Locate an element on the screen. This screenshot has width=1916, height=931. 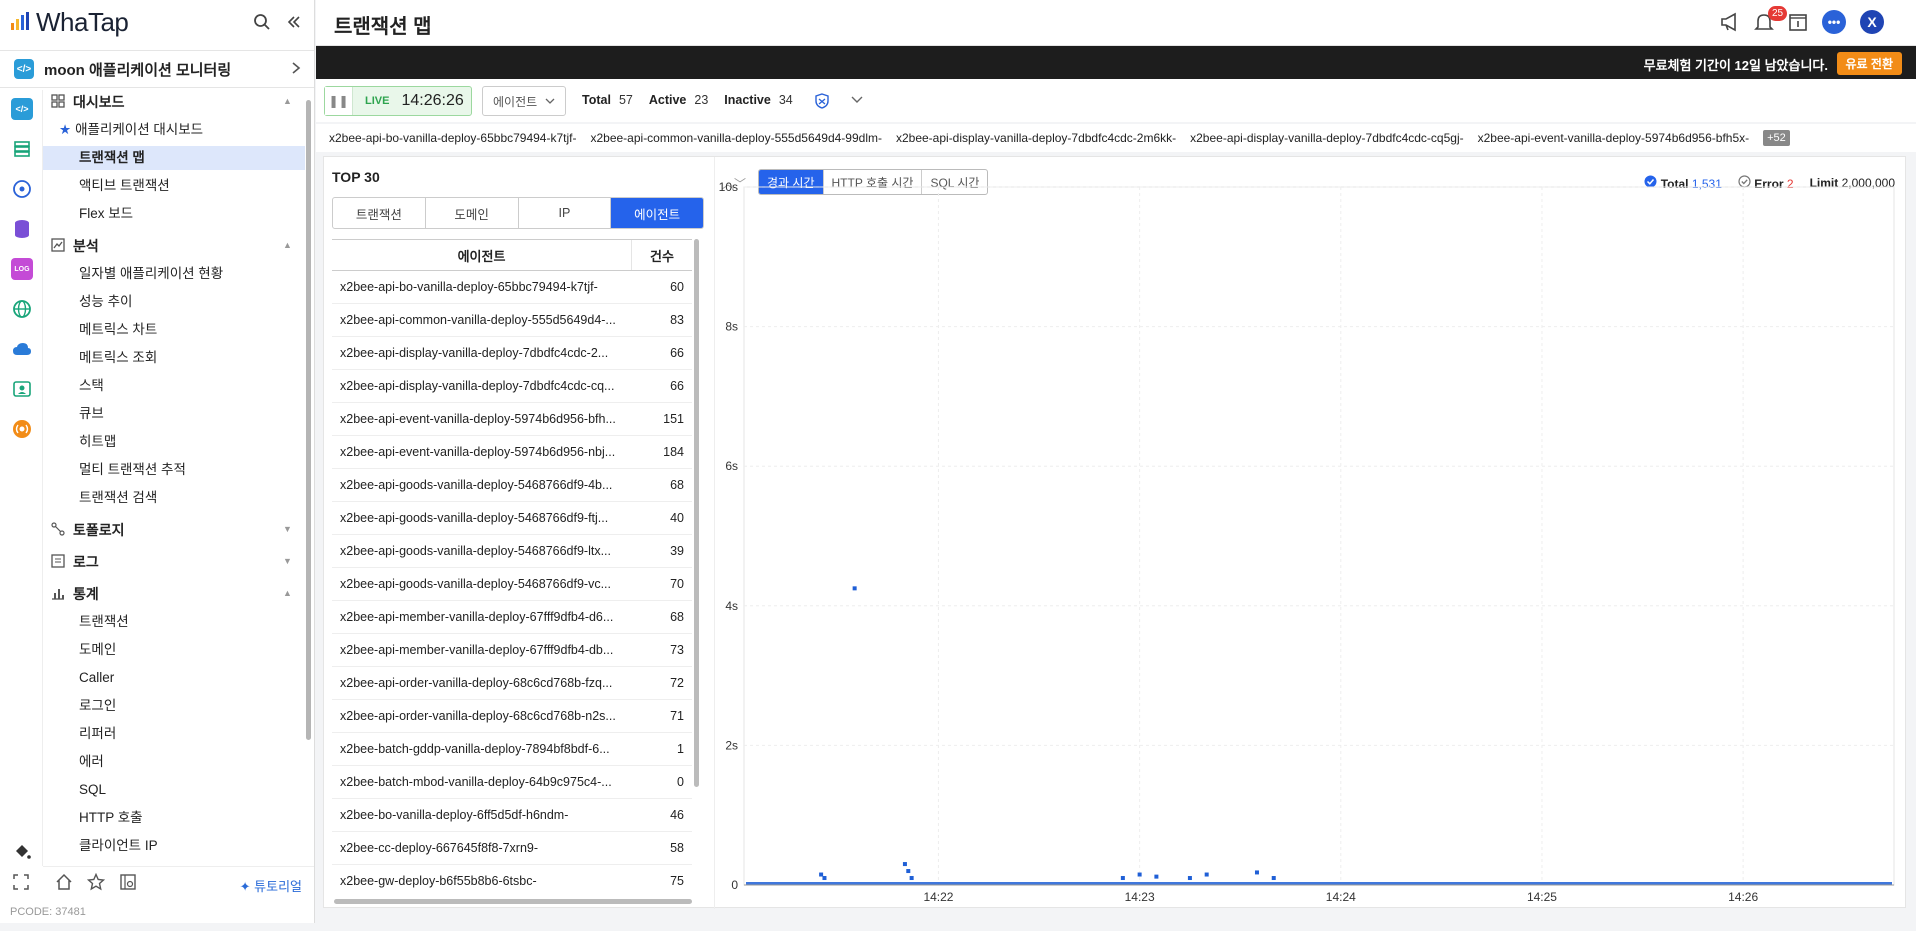
table-horizontal-scrollbar is located at coordinates (513, 901).